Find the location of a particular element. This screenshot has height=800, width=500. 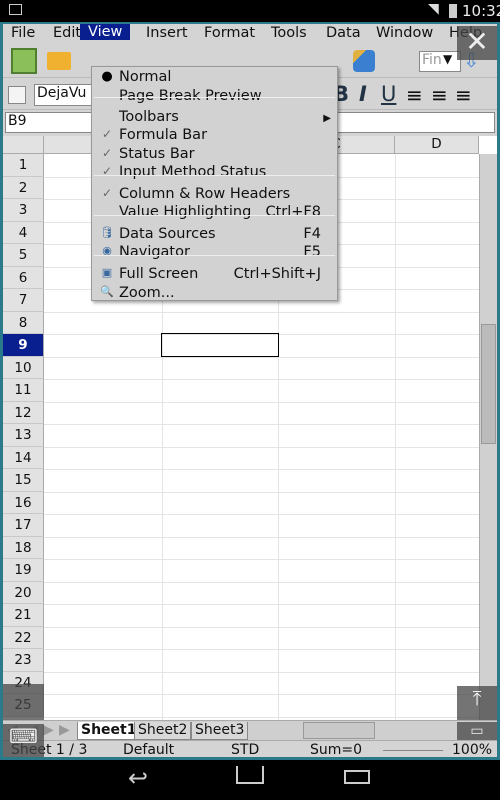

row-header-17: 17 is located at coordinates (23, 525).